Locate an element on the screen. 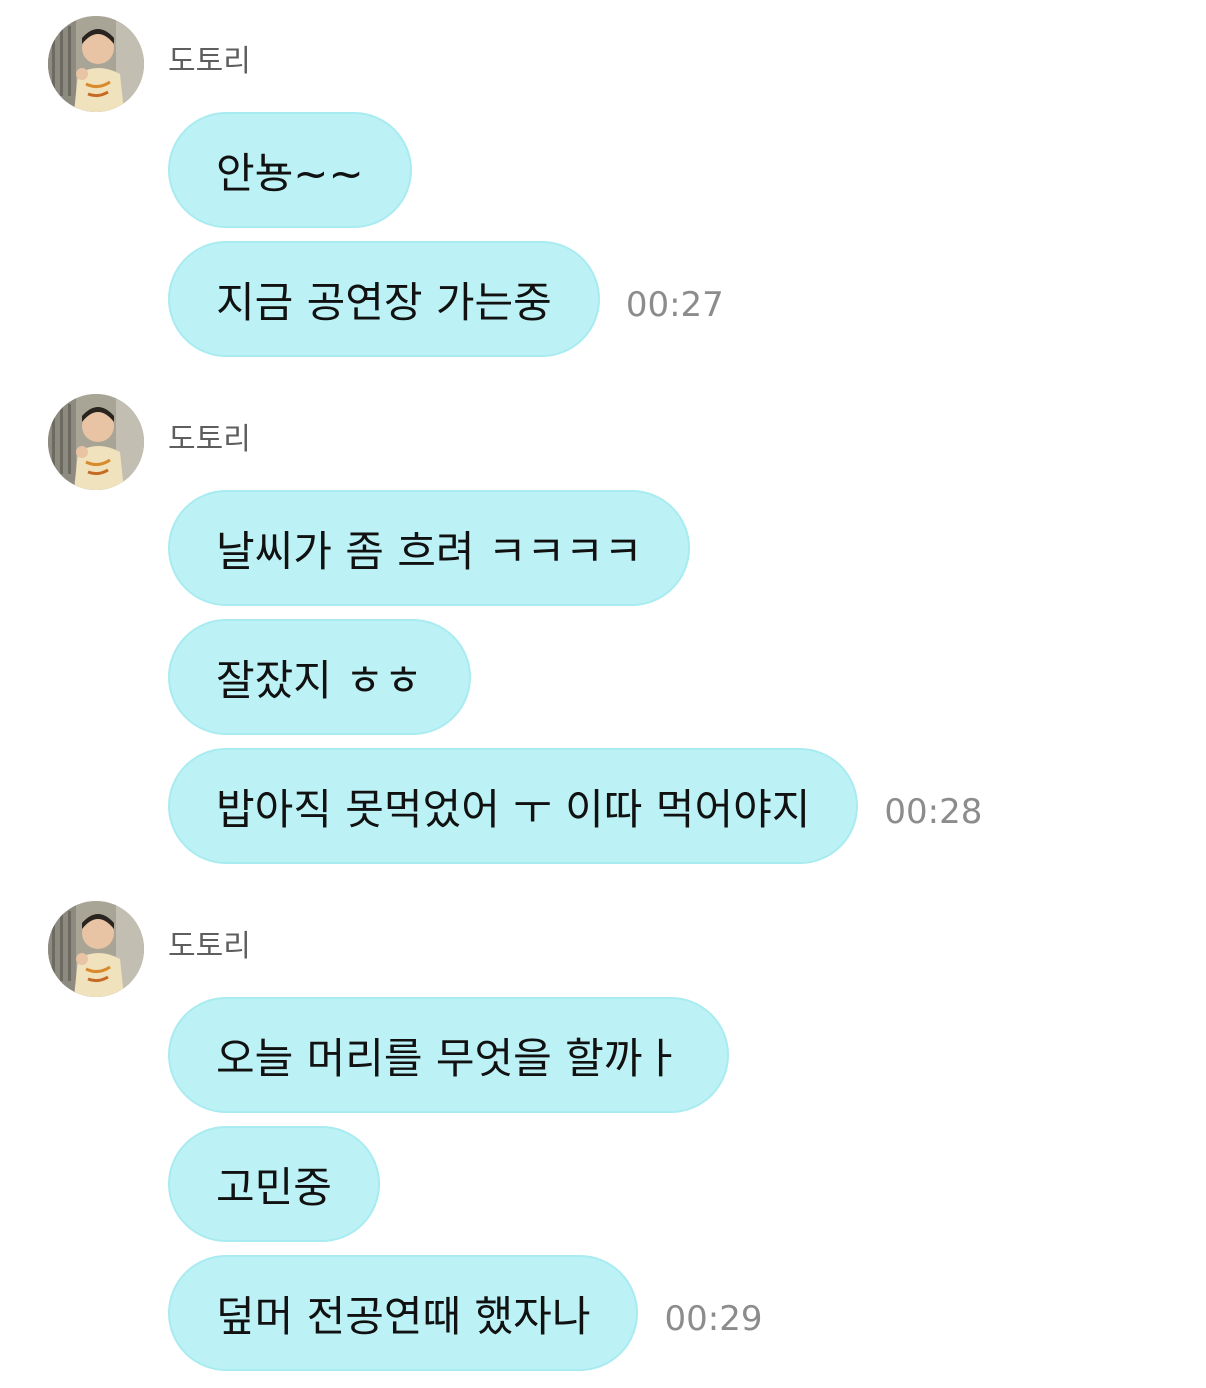  message-bubble: 오늘 머리를 무엇을 할까ㅏ is located at coordinates (449, 1055).